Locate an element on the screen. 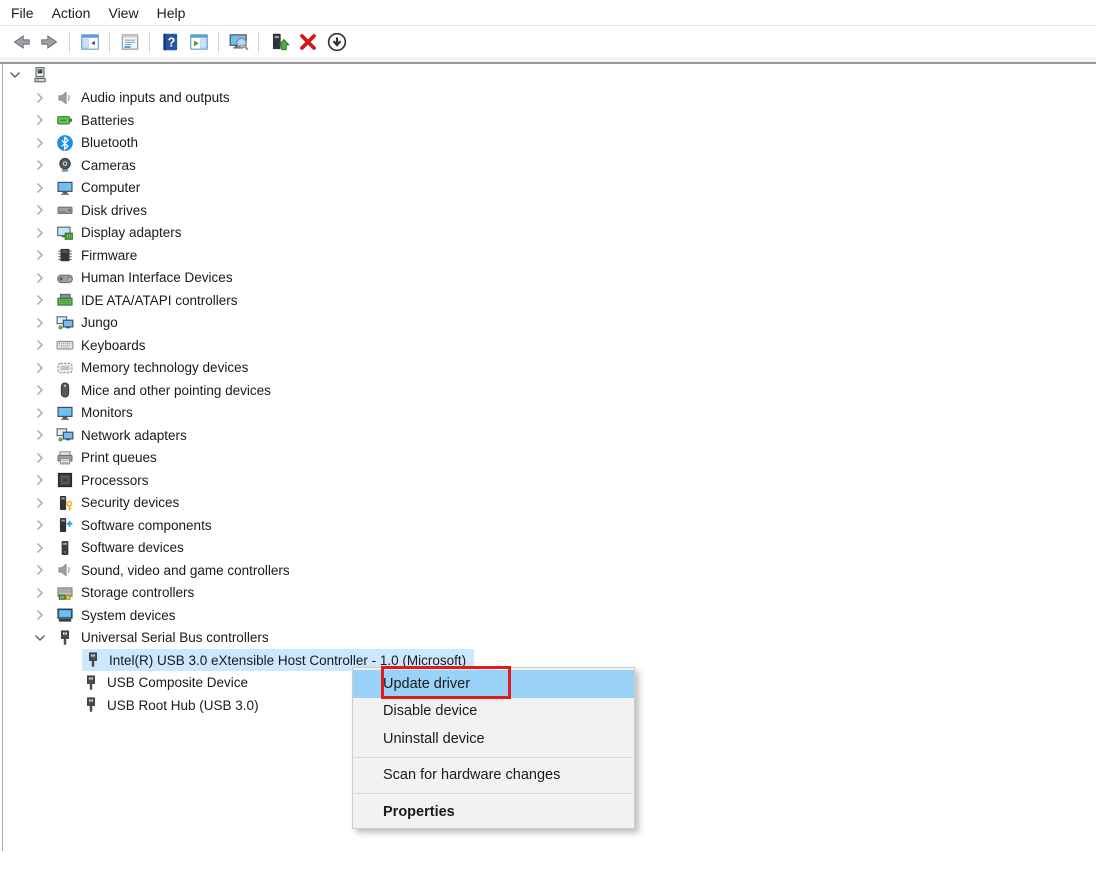  scan-for-hardware-changes-button is located at coordinates (238, 42).